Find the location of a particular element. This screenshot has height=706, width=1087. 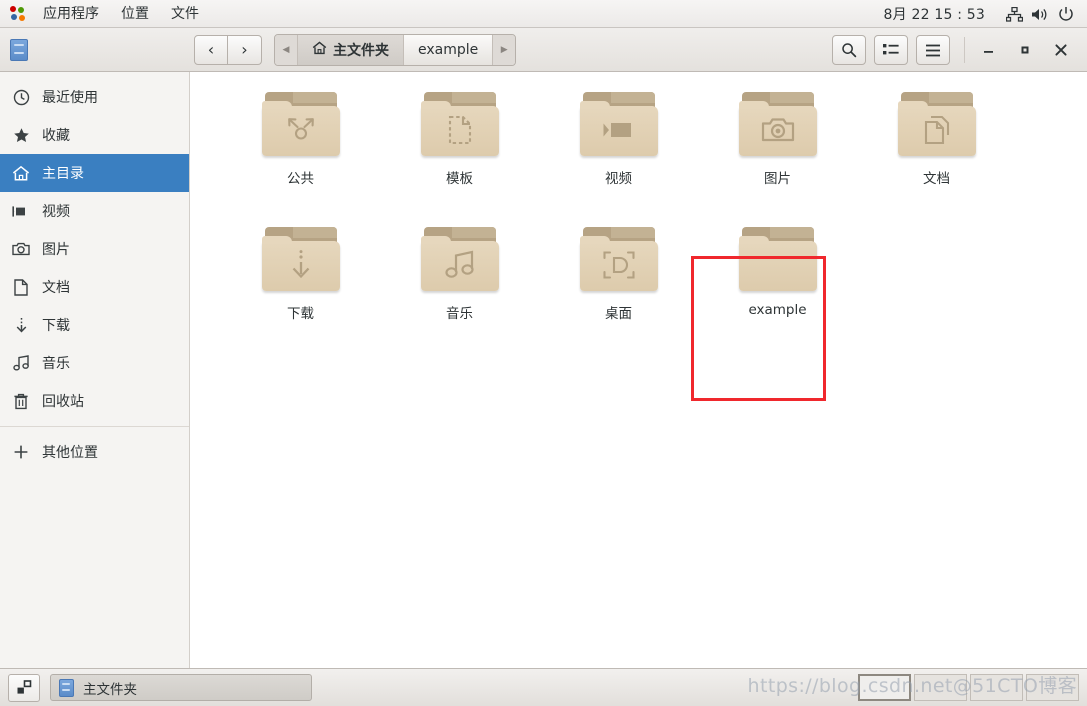

sidebar-label-home: 主目录 is located at coordinates (63, 174).